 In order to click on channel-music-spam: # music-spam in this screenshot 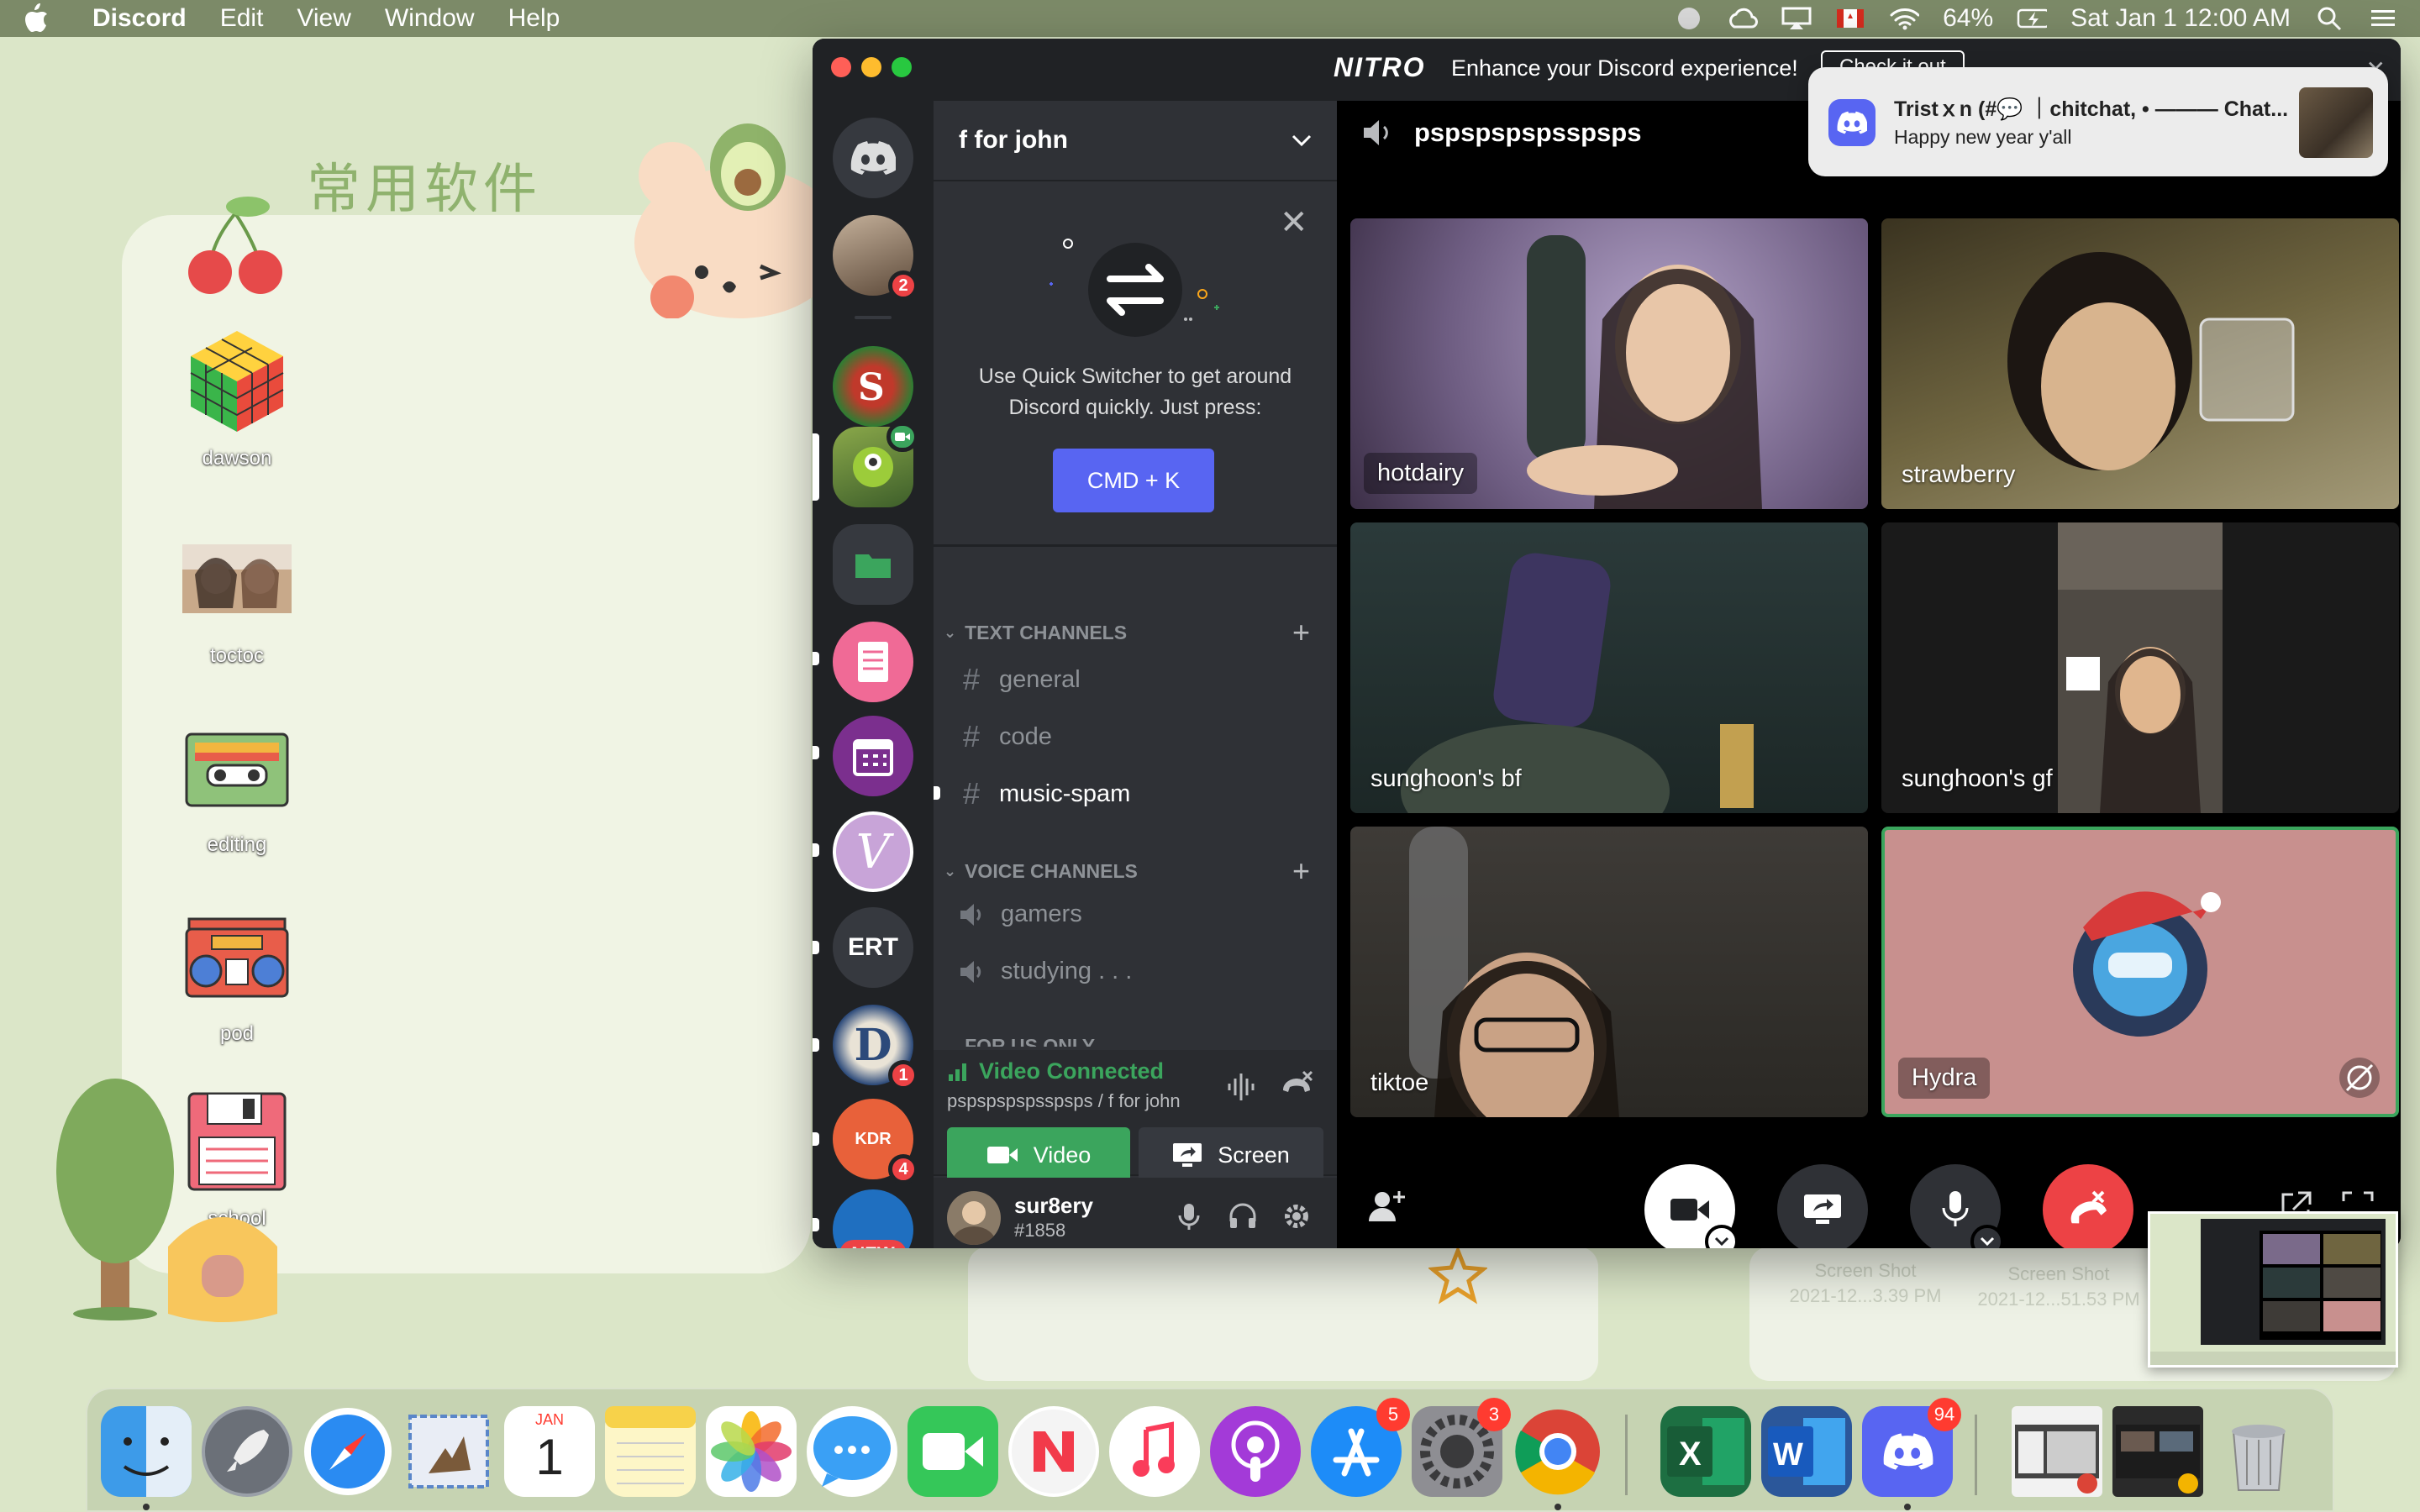, I will do `click(1044, 793)`.